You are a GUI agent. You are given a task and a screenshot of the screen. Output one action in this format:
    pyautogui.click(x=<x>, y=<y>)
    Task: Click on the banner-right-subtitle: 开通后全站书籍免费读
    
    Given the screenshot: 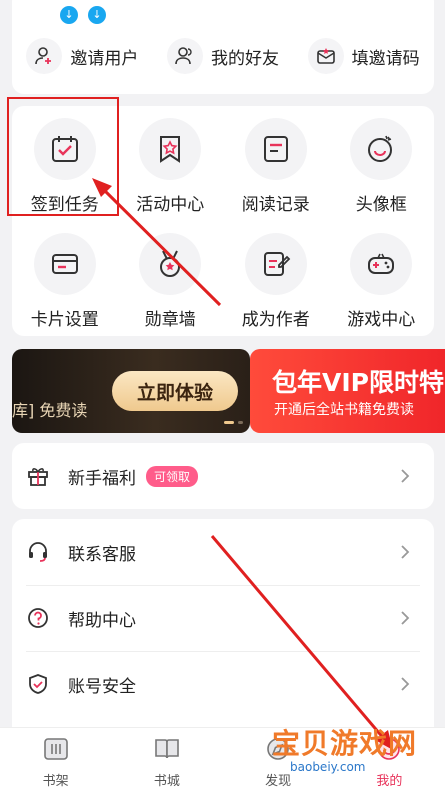 What is the action you would take?
    pyautogui.click(x=344, y=410)
    